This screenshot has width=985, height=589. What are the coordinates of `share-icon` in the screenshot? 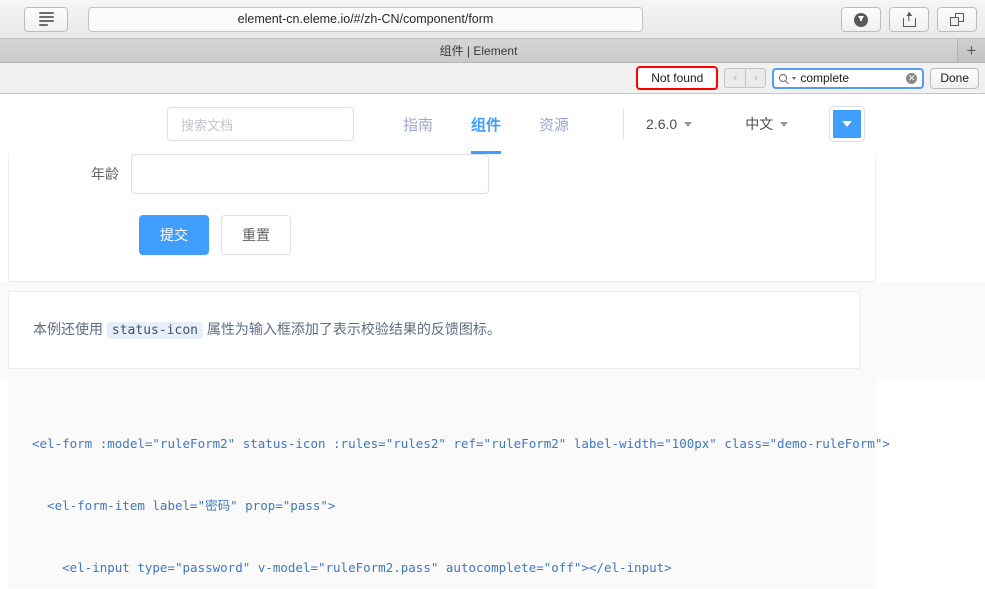 It's located at (909, 19).